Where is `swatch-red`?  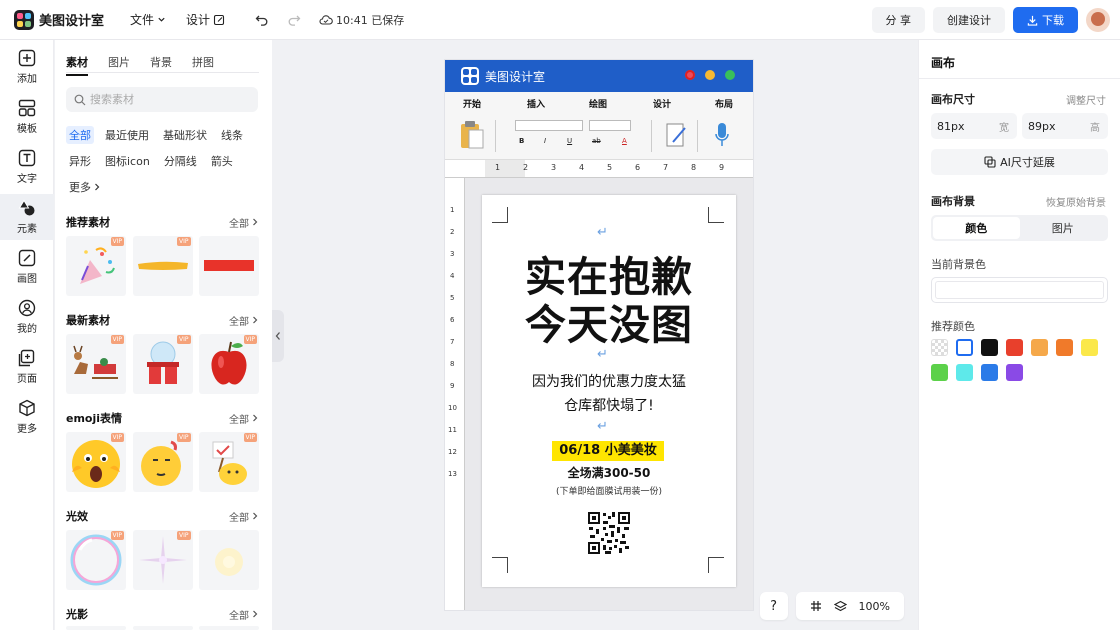 swatch-red is located at coordinates (1014, 347).